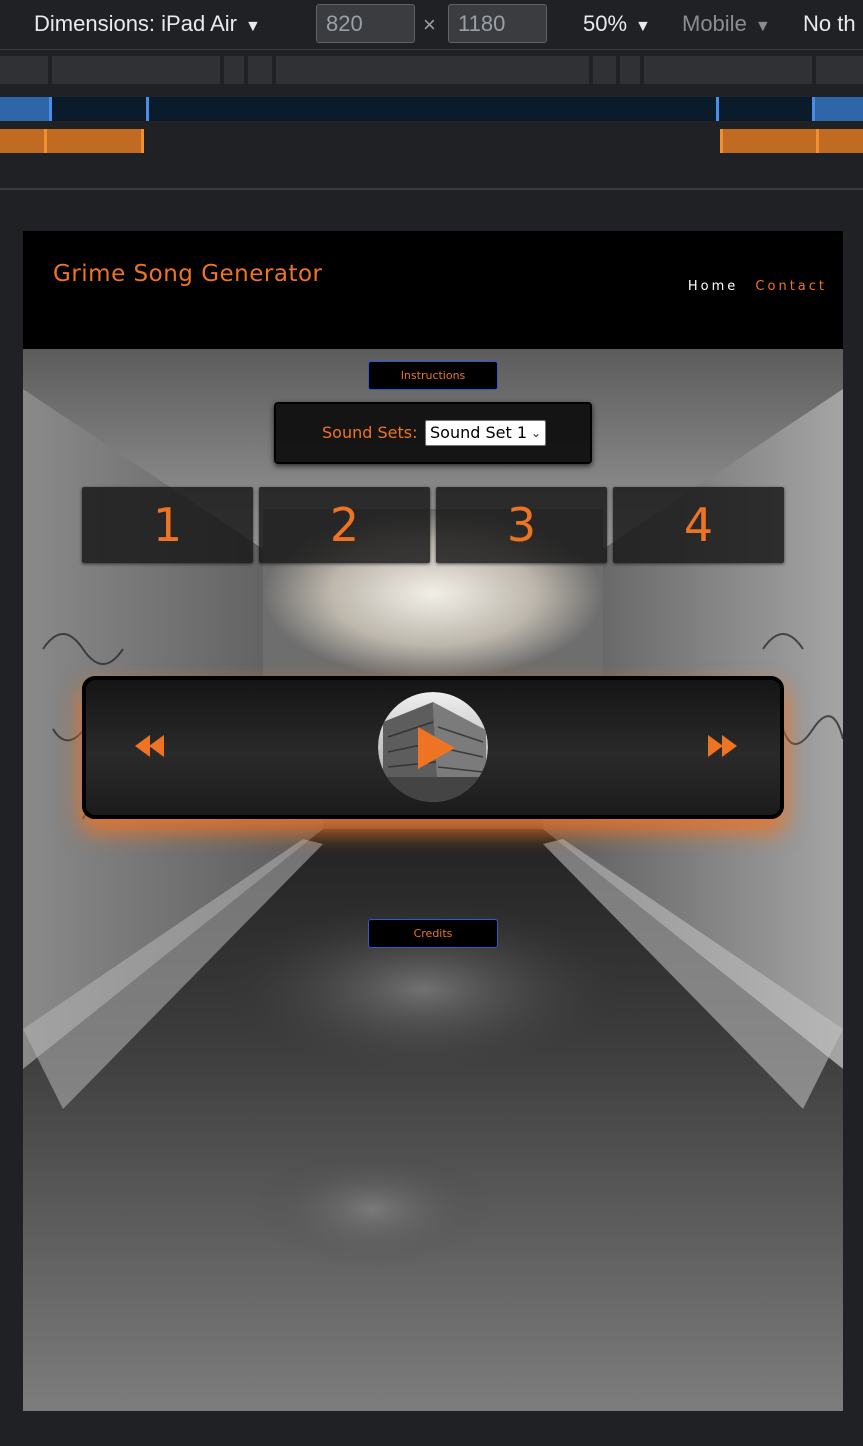  What do you see at coordinates (135, 23) in the screenshot?
I see `dimensions-label: Dimensions: iPad Air` at bounding box center [135, 23].